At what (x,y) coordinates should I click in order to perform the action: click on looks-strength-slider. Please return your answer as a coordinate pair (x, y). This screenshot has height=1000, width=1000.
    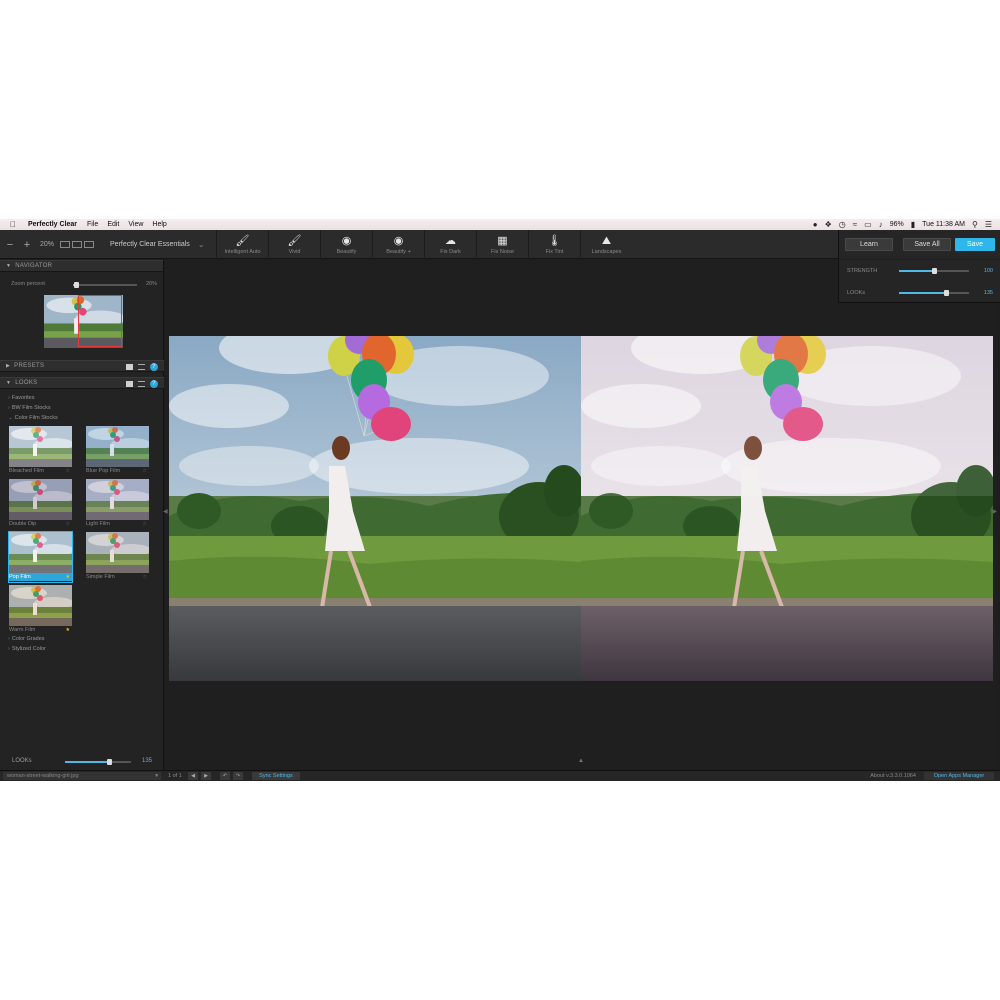
    Looking at the image, I should click on (98, 762).